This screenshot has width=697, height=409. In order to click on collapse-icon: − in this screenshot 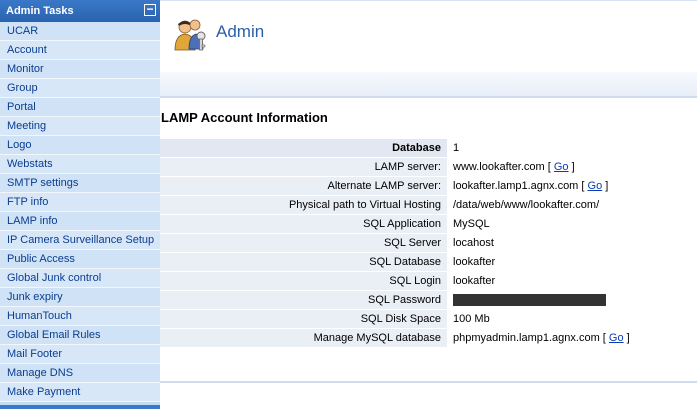, I will do `click(150, 9)`.